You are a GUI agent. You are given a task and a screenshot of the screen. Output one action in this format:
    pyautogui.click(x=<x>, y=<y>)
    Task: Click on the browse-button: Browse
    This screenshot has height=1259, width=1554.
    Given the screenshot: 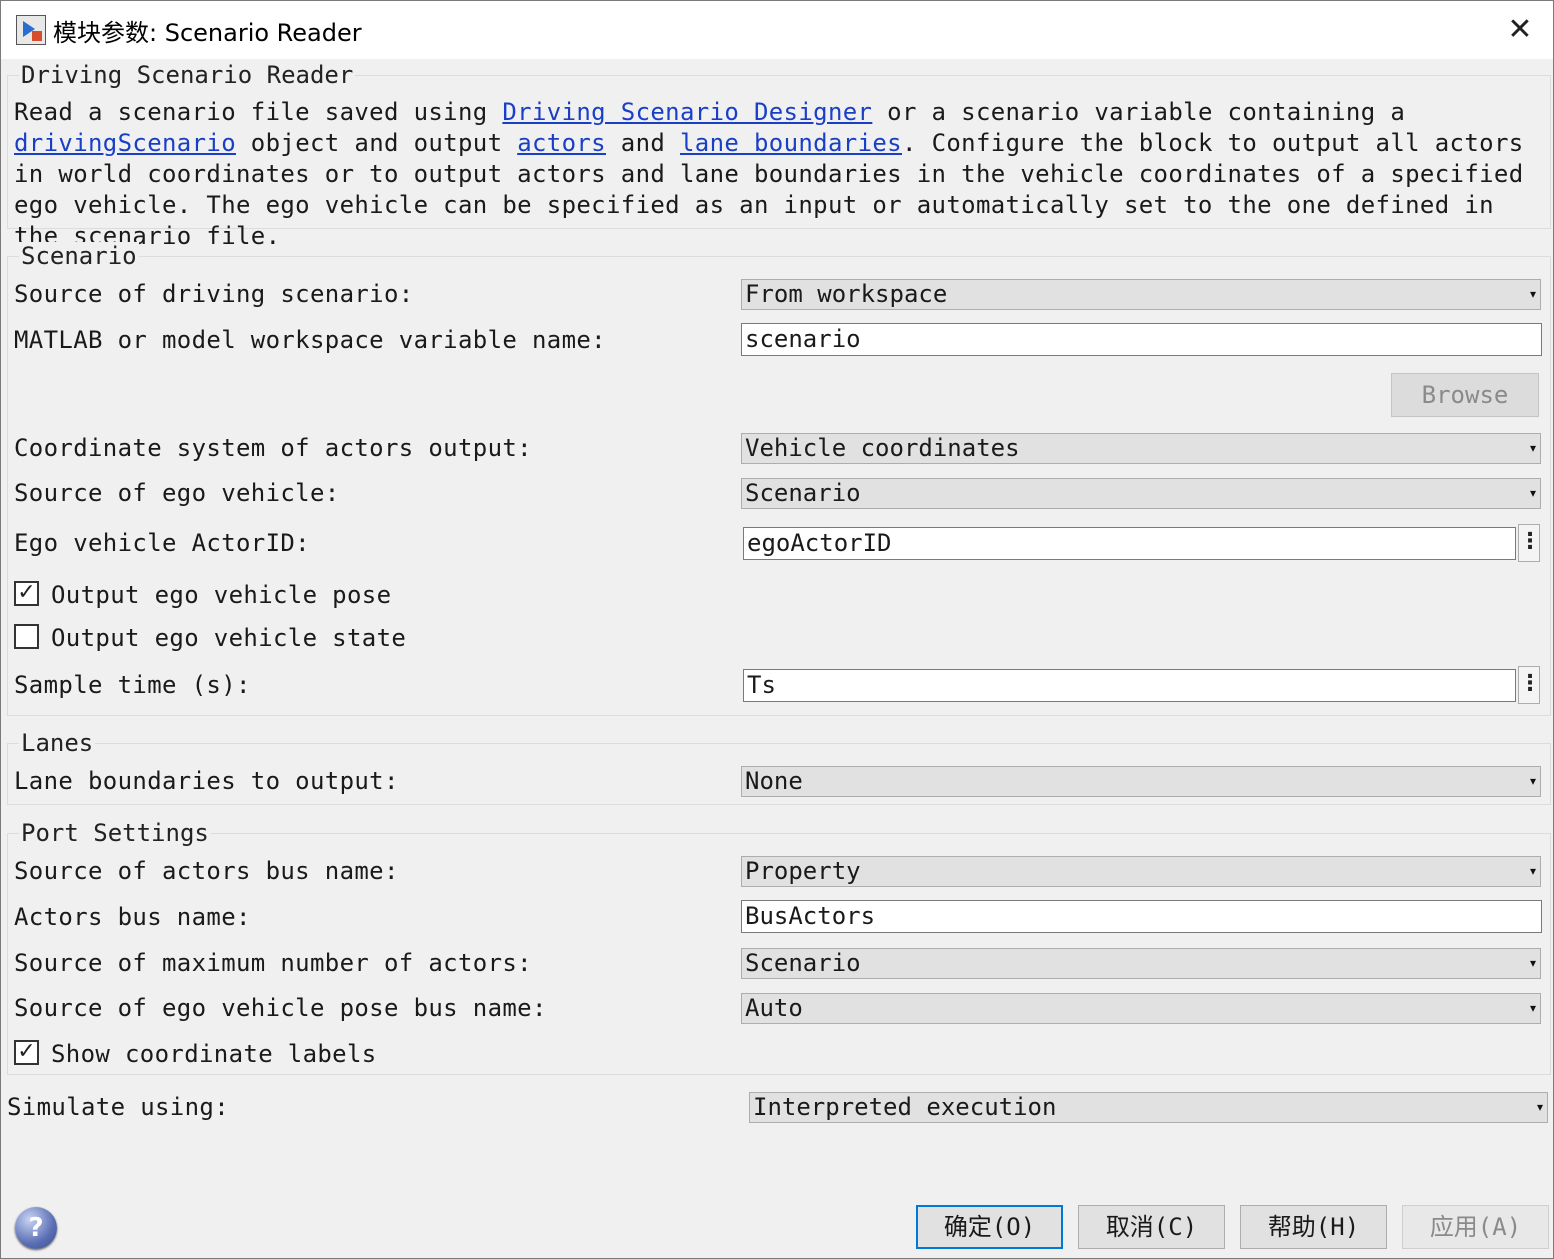 What is the action you would take?
    pyautogui.click(x=1465, y=395)
    